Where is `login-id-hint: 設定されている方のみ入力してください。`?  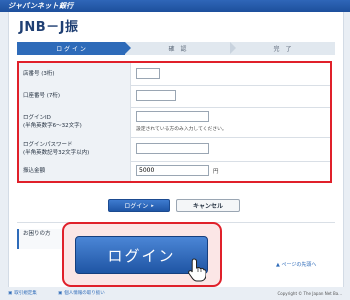
login-id-hint: 設定されている方のみ入力してください。 is located at coordinates (181, 129).